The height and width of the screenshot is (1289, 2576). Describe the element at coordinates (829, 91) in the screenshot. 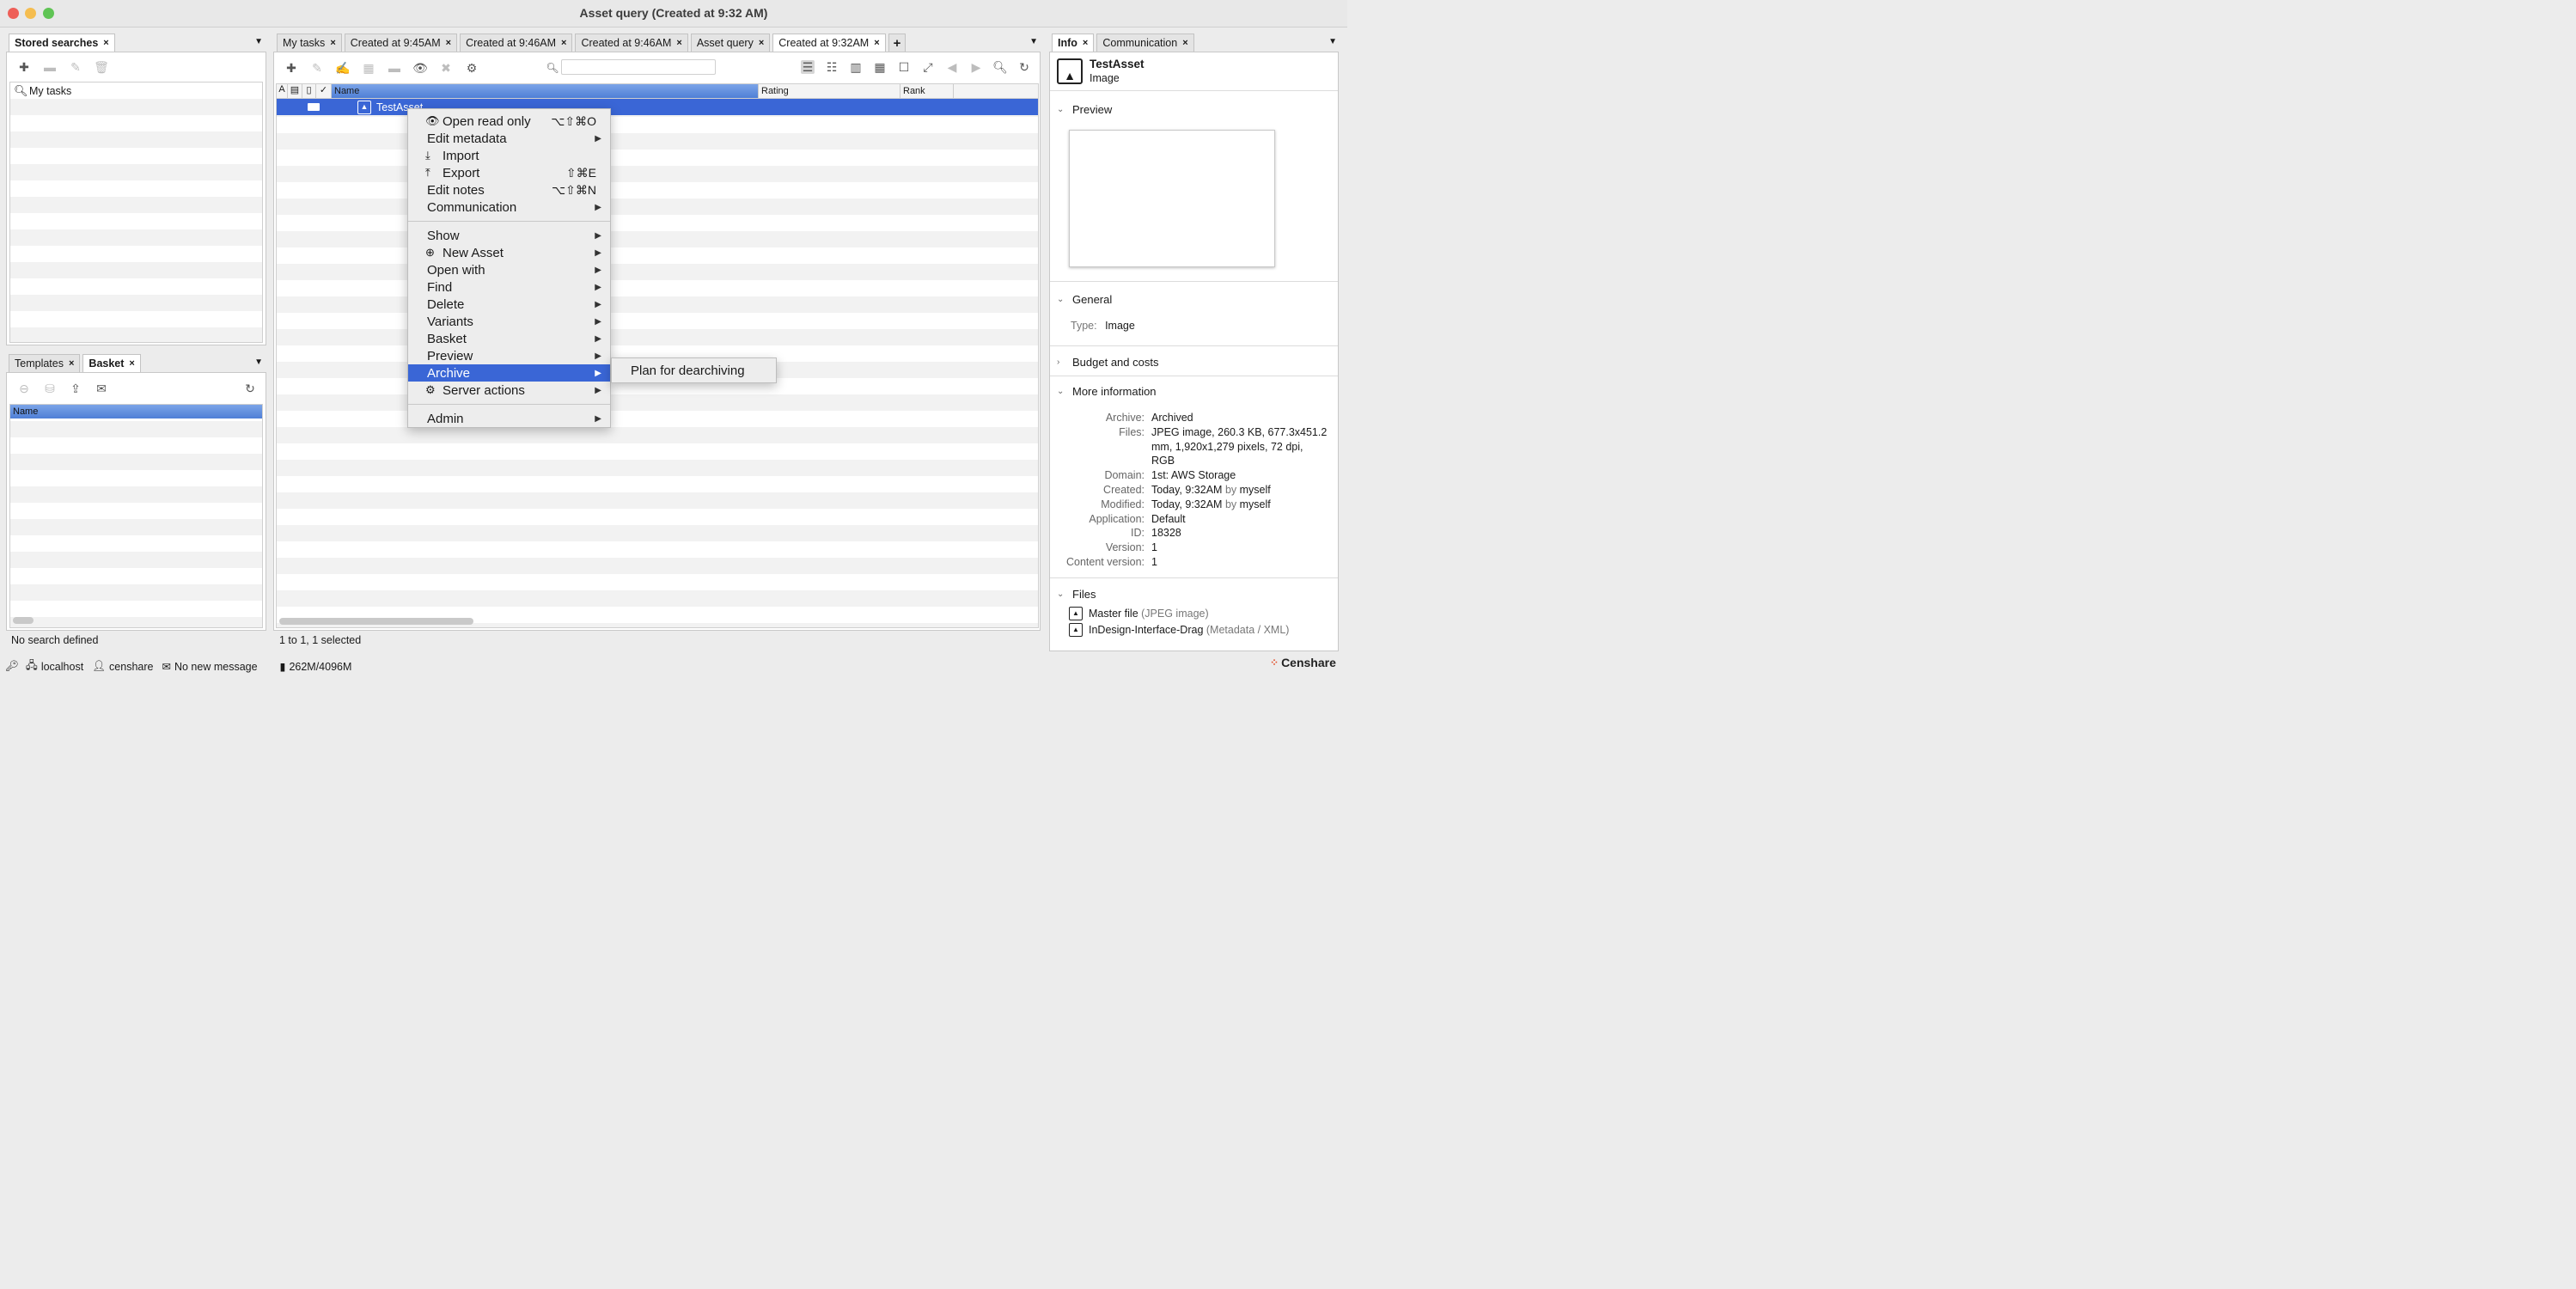

I see `rating-column-header: Rating` at that location.